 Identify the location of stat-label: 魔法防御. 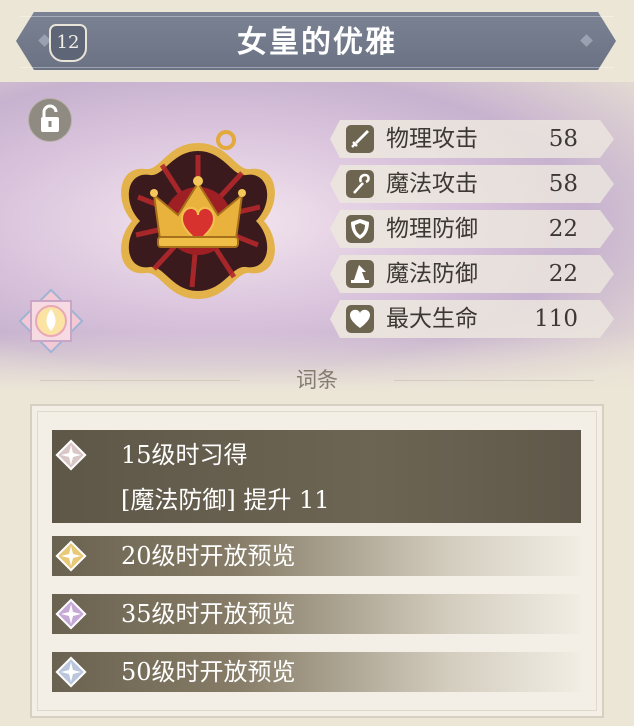
(432, 274).